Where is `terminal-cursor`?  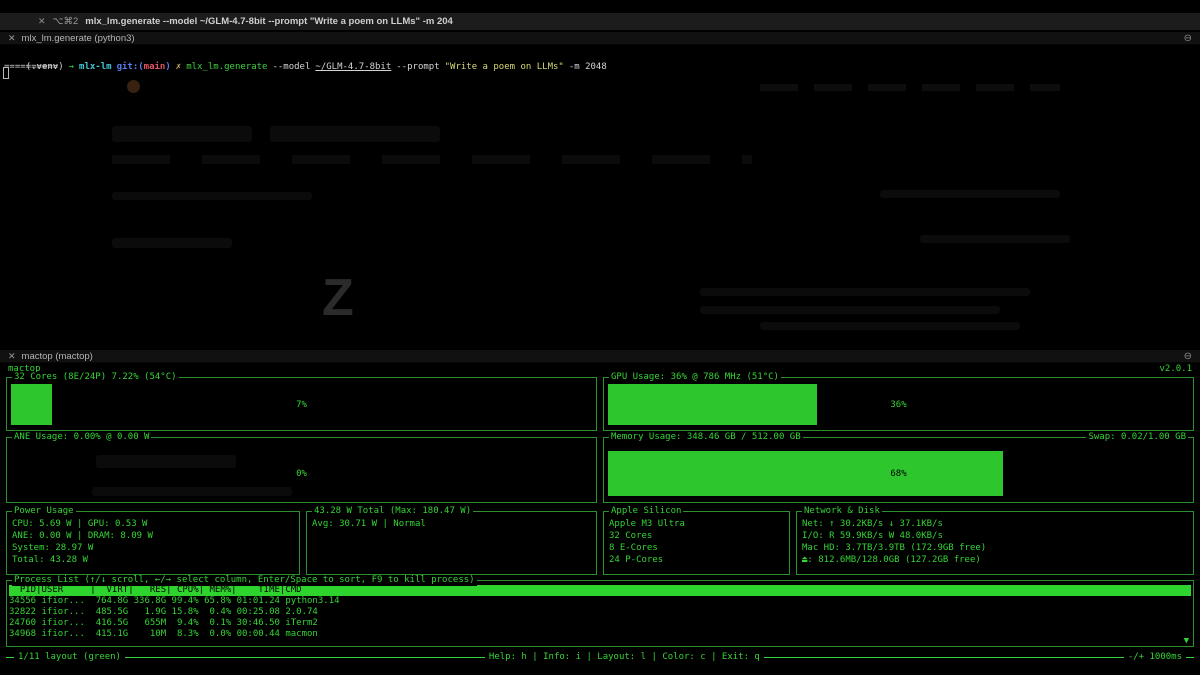 terminal-cursor is located at coordinates (6, 73).